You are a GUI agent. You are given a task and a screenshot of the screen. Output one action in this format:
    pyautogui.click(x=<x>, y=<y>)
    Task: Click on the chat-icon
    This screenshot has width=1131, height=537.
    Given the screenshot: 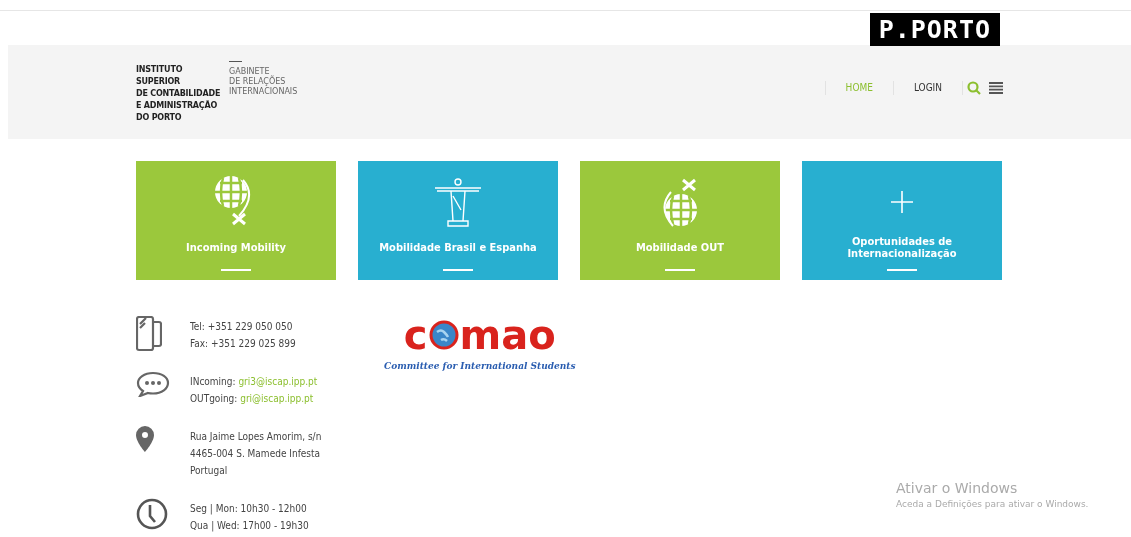 What is the action you would take?
    pyautogui.click(x=153, y=384)
    